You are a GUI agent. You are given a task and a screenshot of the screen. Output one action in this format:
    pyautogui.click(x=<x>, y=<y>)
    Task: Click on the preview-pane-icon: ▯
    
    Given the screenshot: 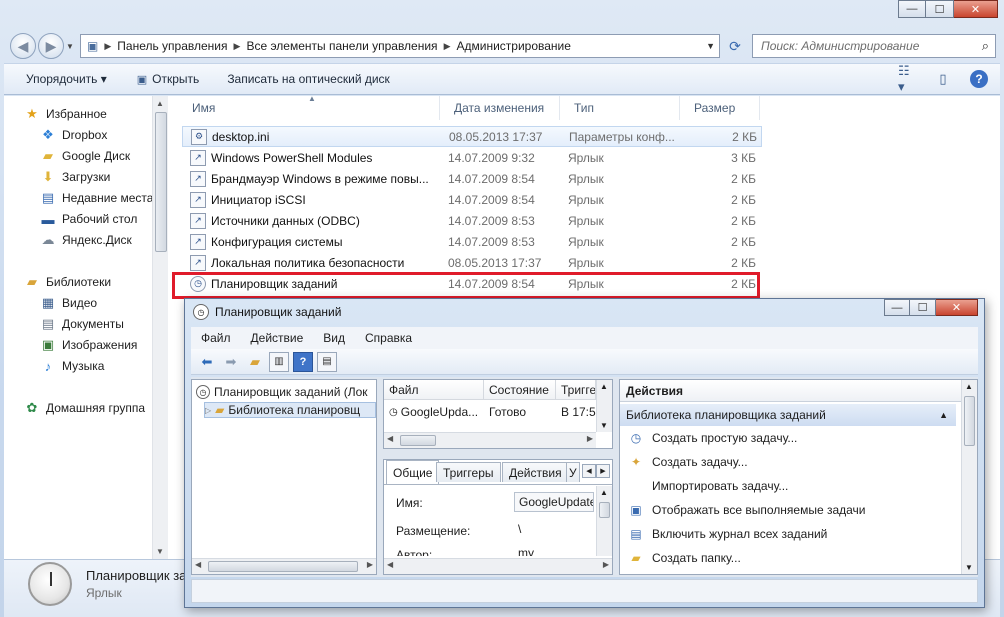 What is the action you would take?
    pyautogui.click(x=943, y=79)
    